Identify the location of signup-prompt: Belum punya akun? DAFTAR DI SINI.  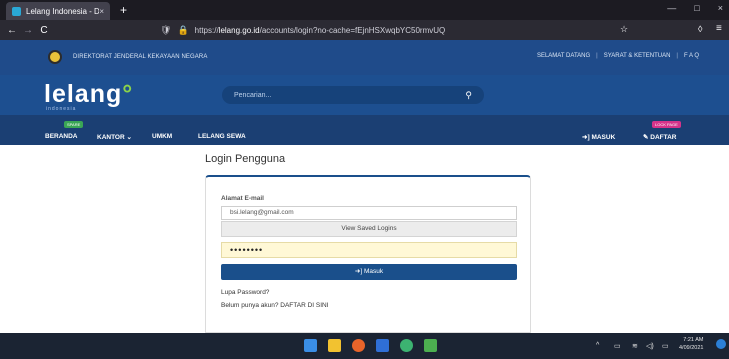
(275, 305).